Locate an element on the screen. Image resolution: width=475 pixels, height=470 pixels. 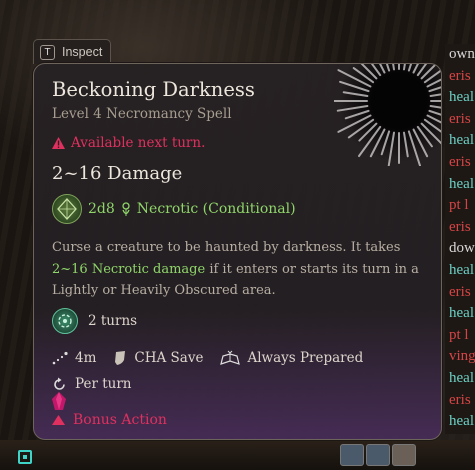
necrotic-icon is located at coordinates (126, 208).